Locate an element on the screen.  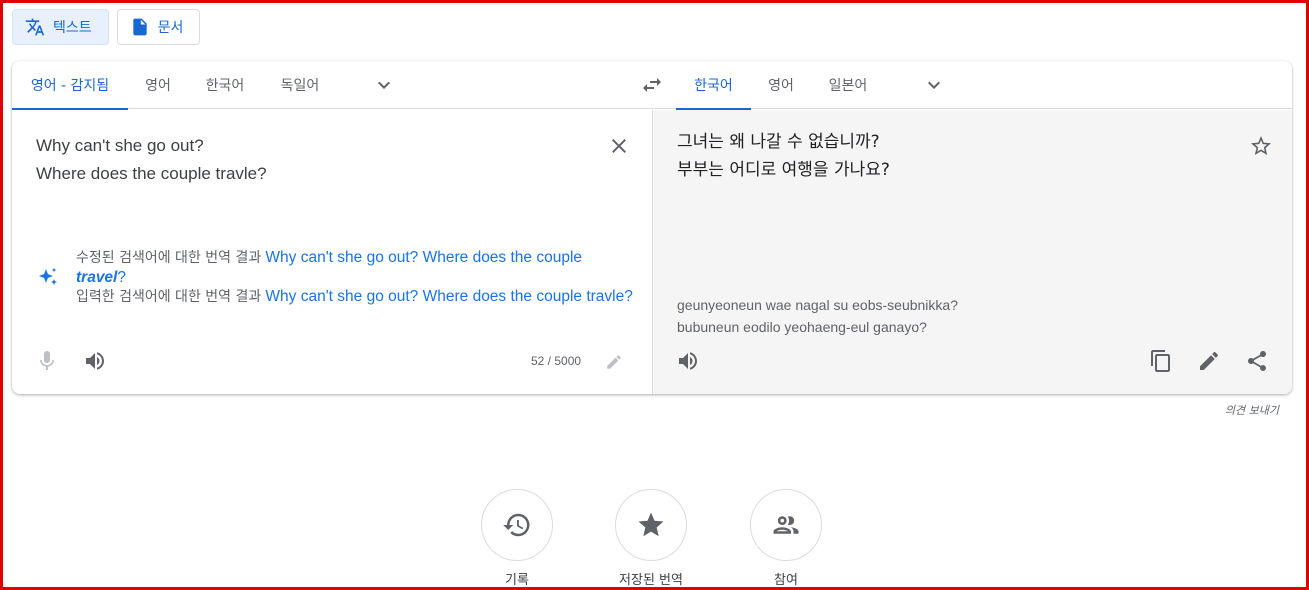
swap-languages-button is located at coordinates (652, 85).